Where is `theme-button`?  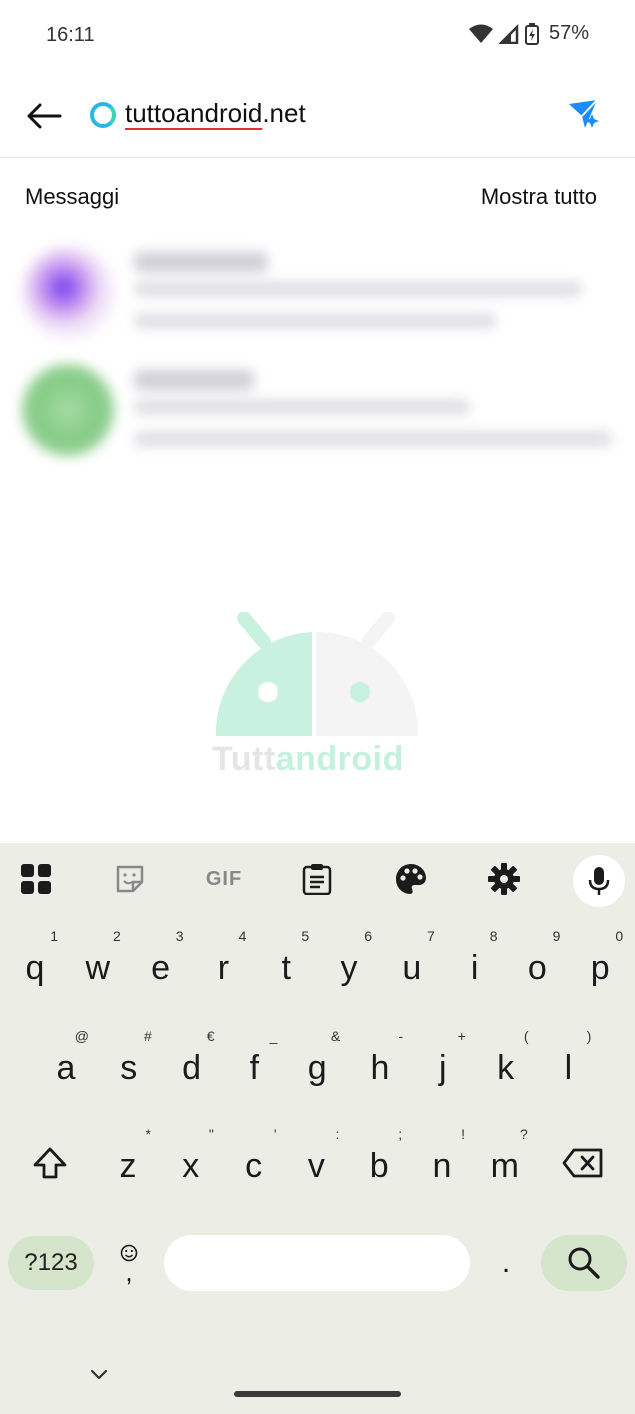 theme-button is located at coordinates (411, 879).